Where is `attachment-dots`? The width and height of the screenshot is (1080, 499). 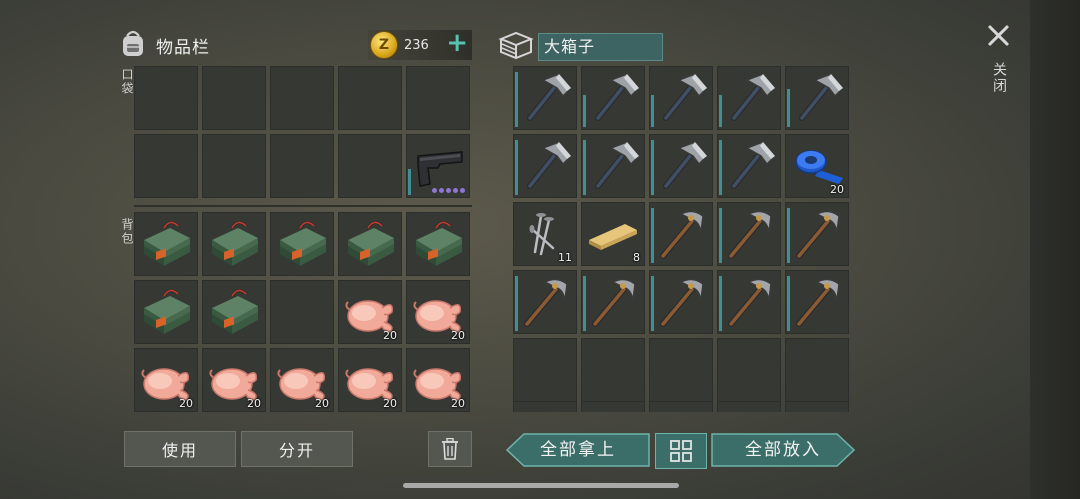
attachment-dots is located at coordinates (448, 190).